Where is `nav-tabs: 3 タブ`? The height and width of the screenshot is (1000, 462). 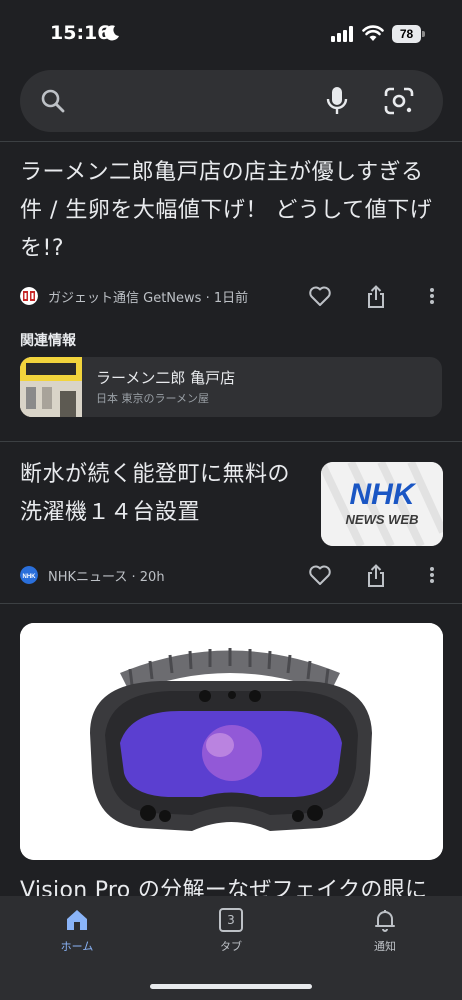
nav-tabs: 3 タブ is located at coordinates (231, 929).